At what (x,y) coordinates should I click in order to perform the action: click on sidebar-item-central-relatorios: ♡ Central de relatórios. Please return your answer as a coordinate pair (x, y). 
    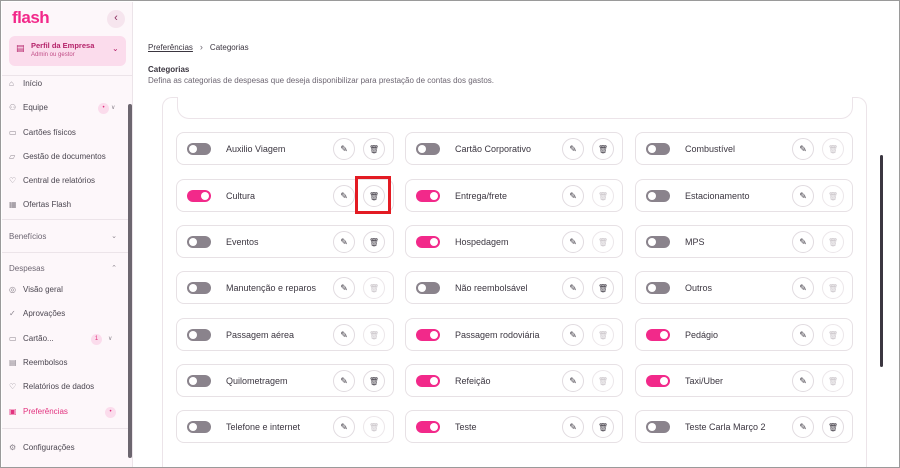
    Looking at the image, I should click on (66, 181).